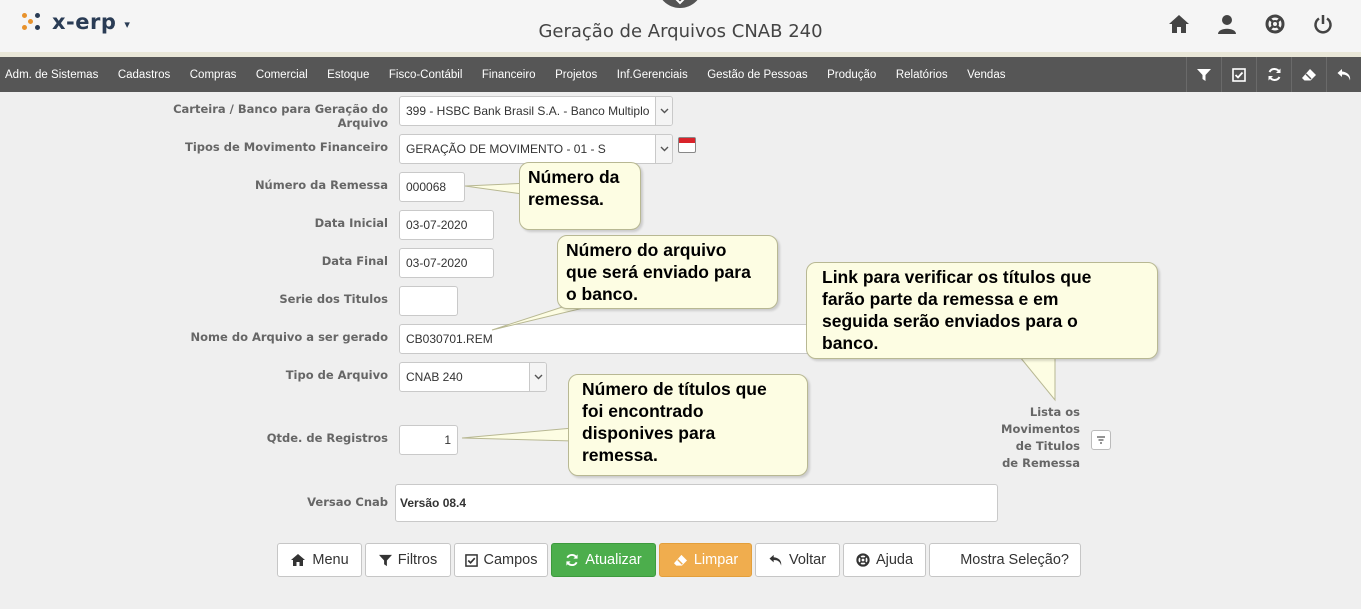 This screenshot has height=609, width=1361. What do you see at coordinates (757, 75) in the screenshot?
I see `menu-item-gestao-pessoas: Gestão de Pessoas` at bounding box center [757, 75].